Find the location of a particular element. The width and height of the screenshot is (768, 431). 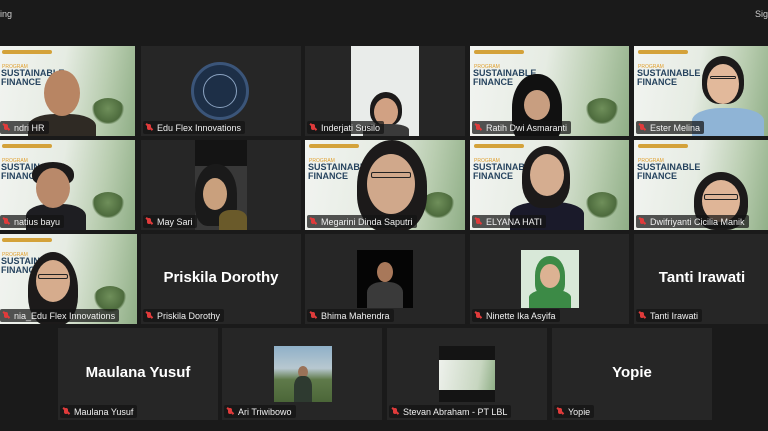

participant-tile: Ninette Ika Asyifa is located at coordinates (549, 279).